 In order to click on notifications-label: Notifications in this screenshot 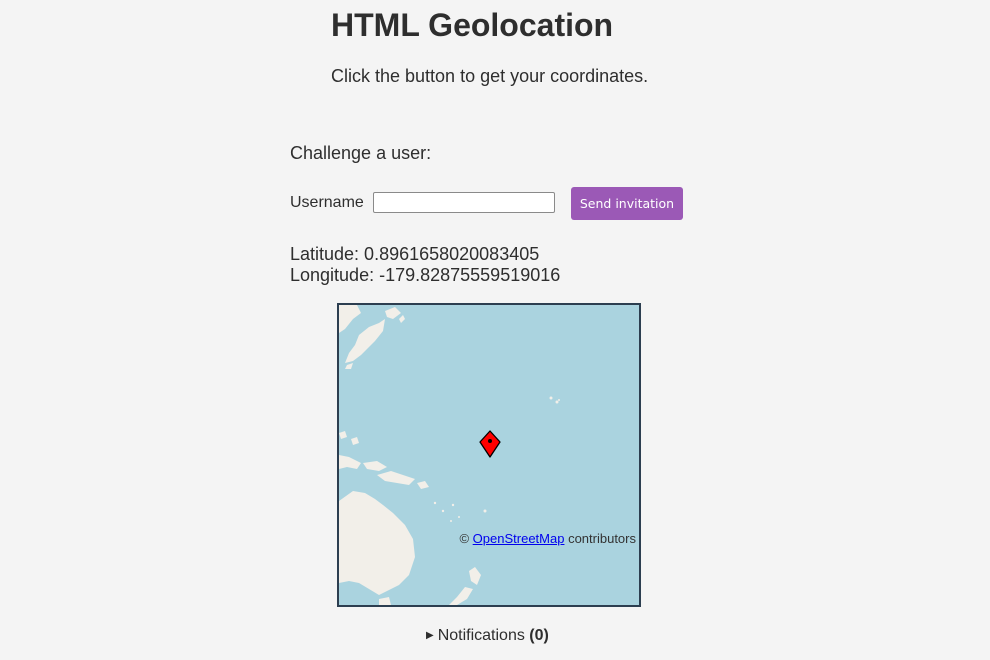, I will do `click(483, 635)`.